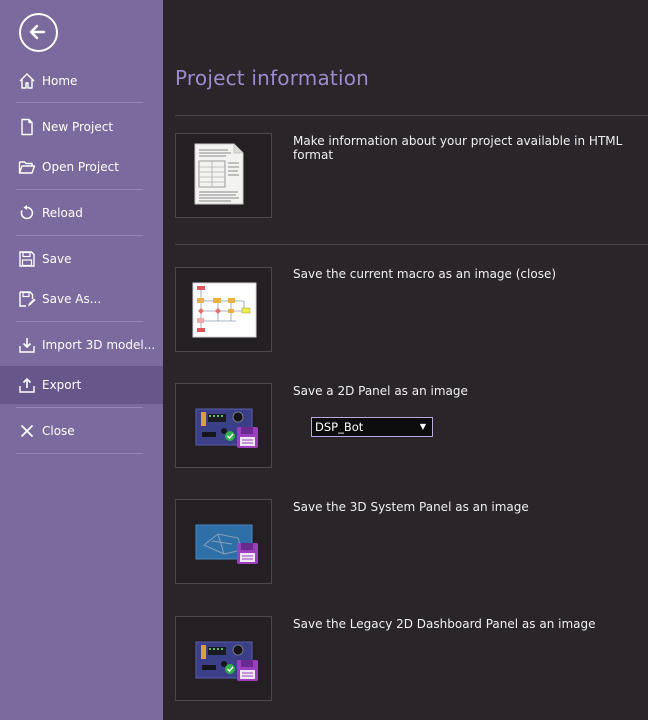 This screenshot has height=720, width=648. I want to click on floppy-save-icon, so click(27, 259).